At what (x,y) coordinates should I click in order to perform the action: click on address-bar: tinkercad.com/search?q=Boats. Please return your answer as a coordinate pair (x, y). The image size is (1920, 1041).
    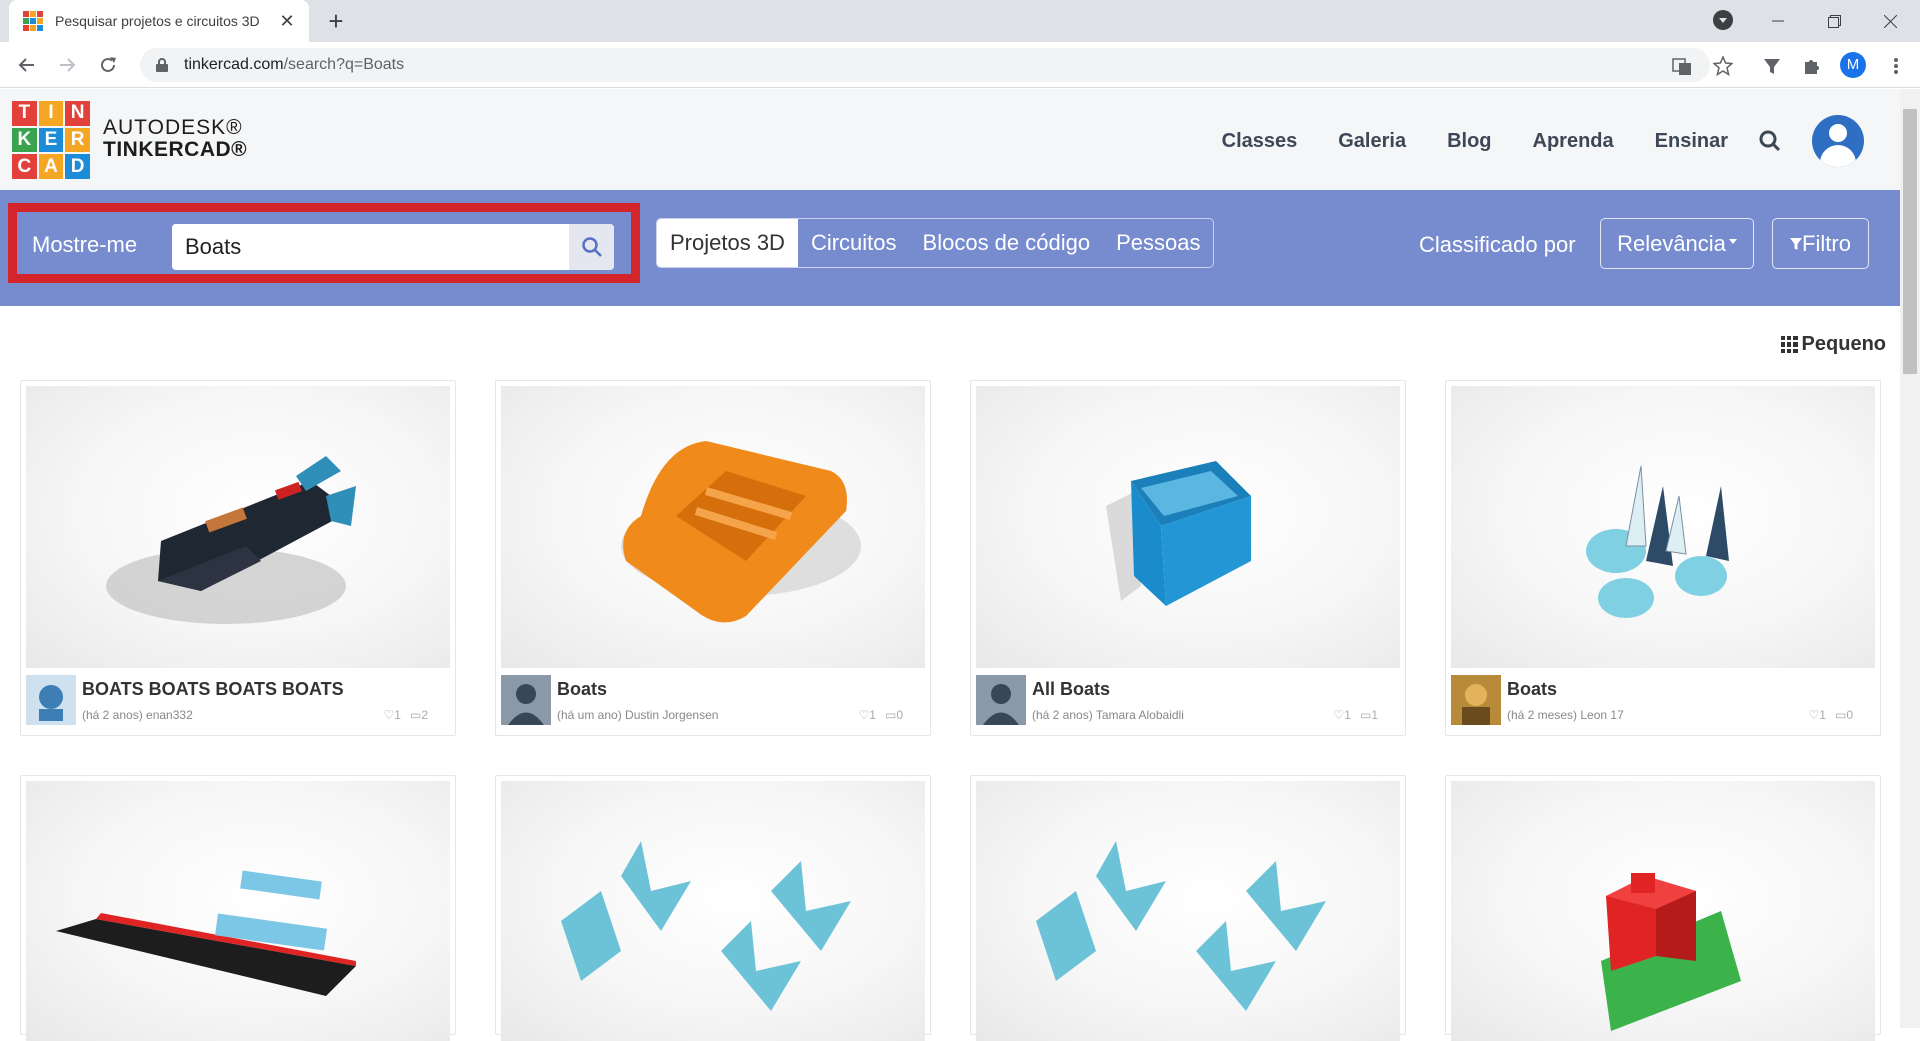
    Looking at the image, I should click on (925, 65).